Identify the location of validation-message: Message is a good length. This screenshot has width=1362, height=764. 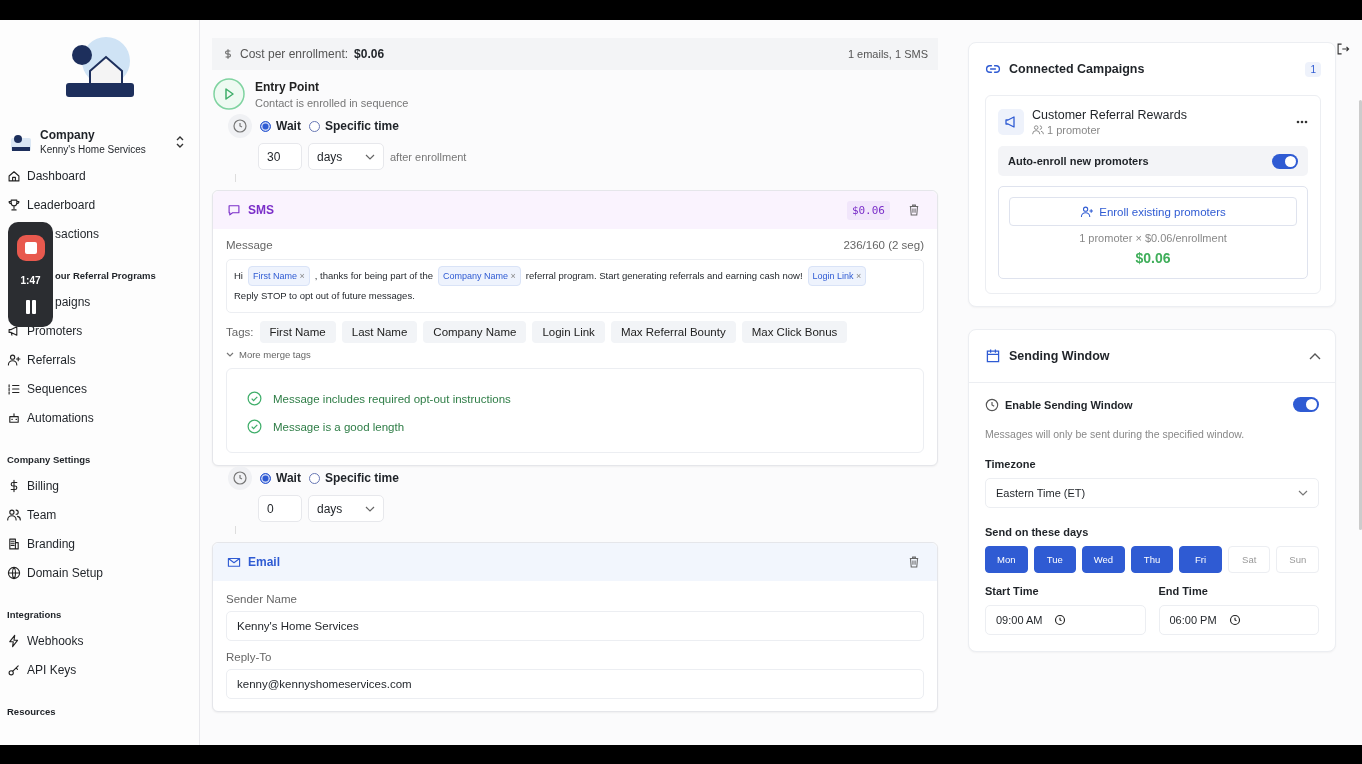
(339, 426).